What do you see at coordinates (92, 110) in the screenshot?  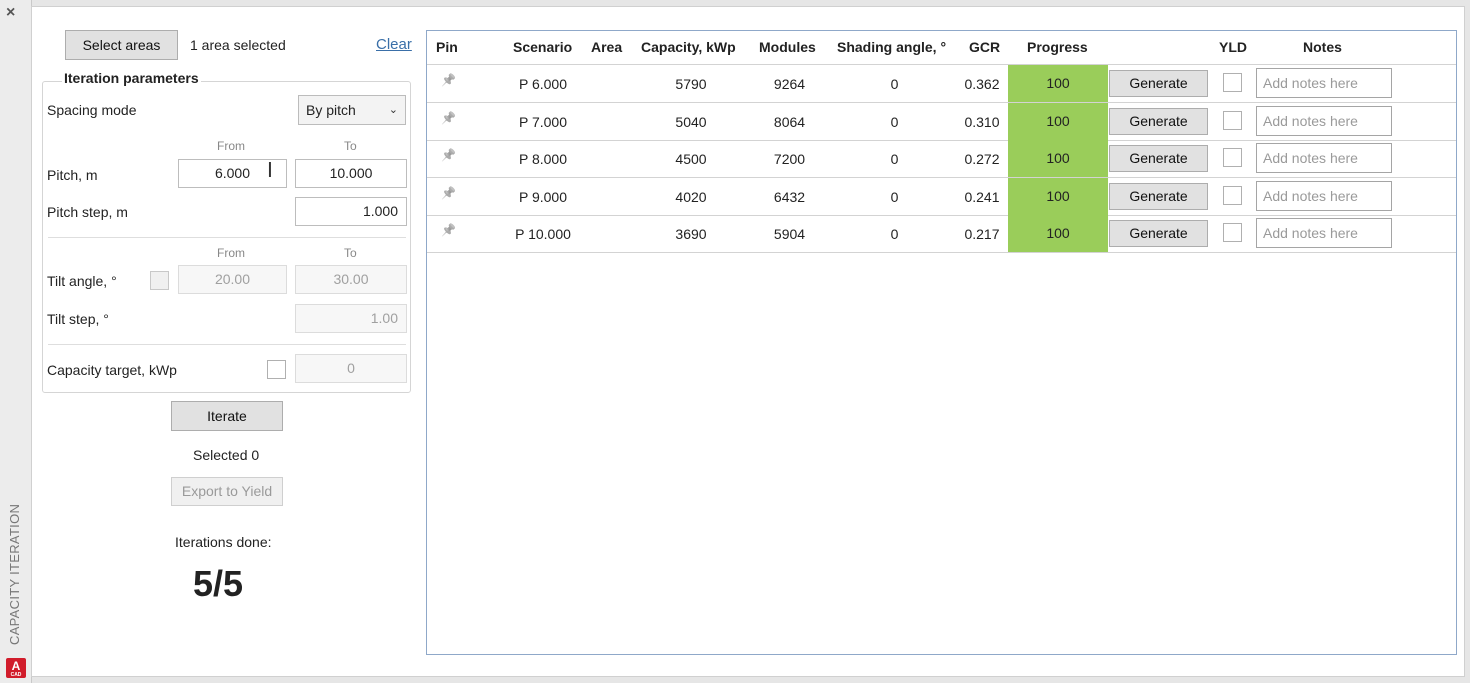 I see `spacing-mode-label: Spacing mode` at bounding box center [92, 110].